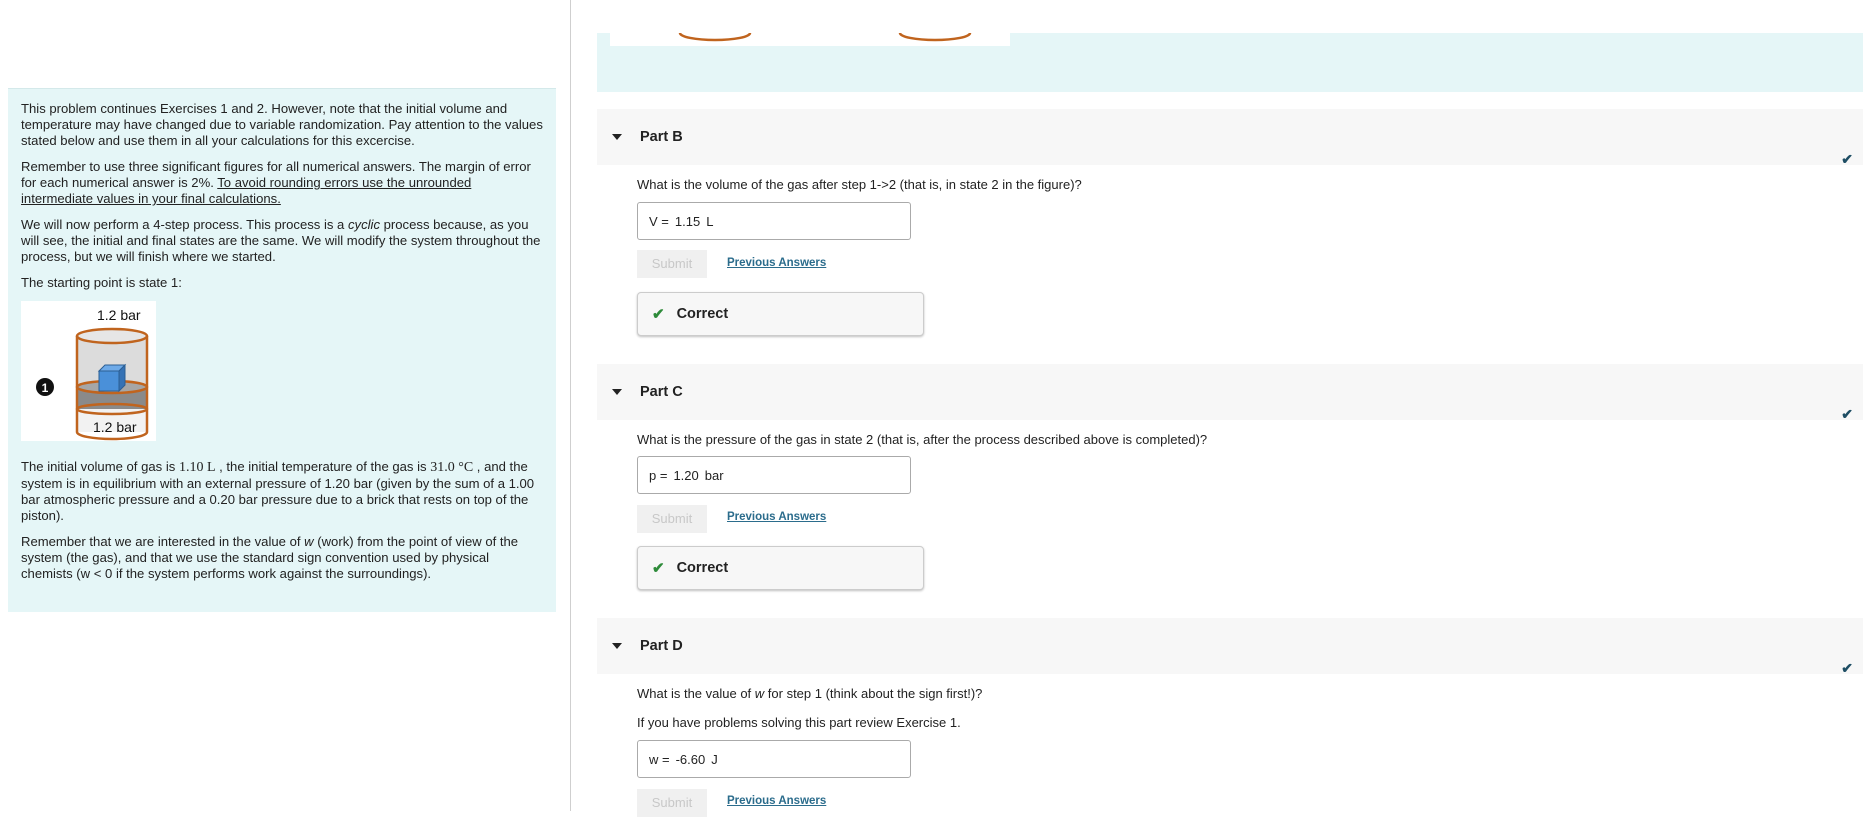  I want to click on brick, so click(109, 381).